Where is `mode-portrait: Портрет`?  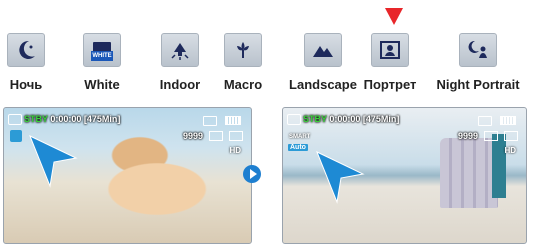
mode-portrait: Портрет is located at coordinates (390, 62).